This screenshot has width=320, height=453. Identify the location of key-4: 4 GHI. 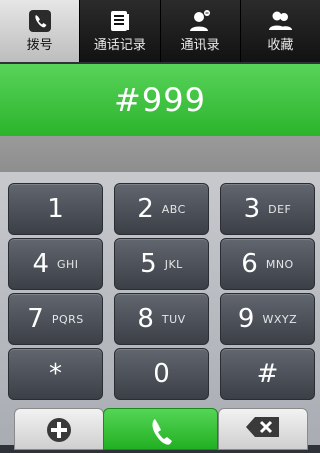
(55, 264).